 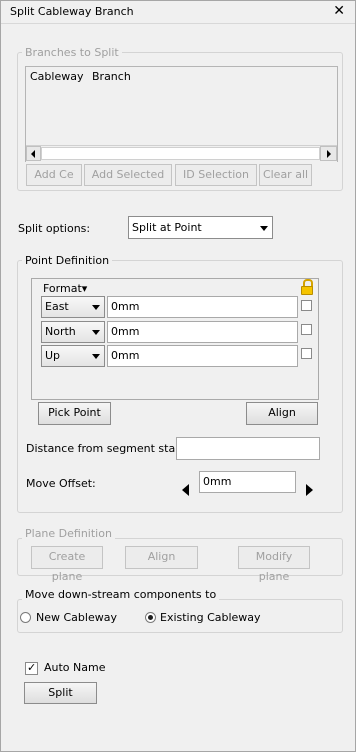 What do you see at coordinates (202, 332) in the screenshot?
I see `north-value-input: 0mm` at bounding box center [202, 332].